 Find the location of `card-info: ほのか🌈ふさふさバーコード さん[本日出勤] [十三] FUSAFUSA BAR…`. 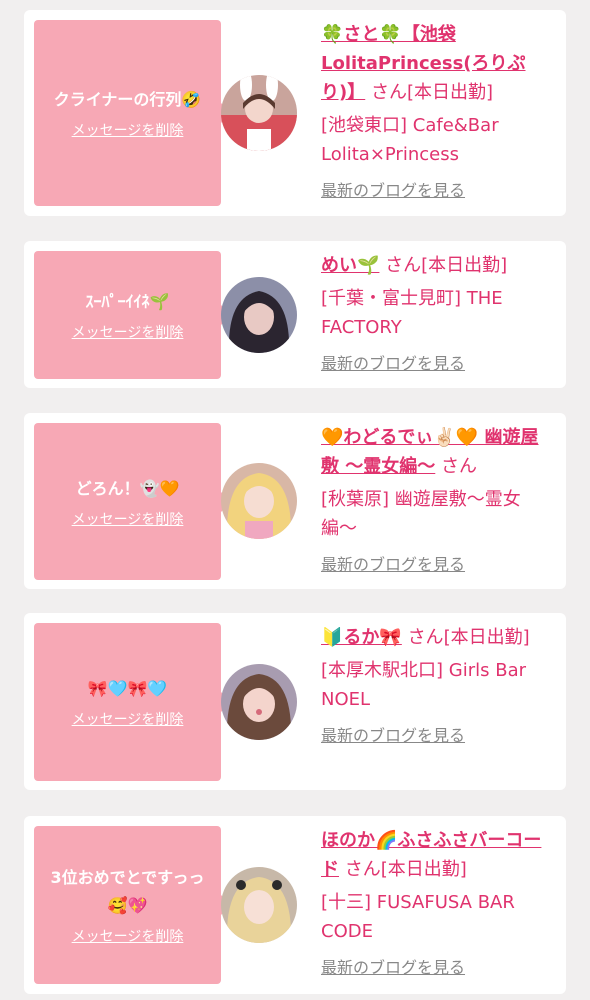

card-info: ほのか🌈ふさふさバーコード さん[本日出勤] [十三] FUSAFUSA BAR… is located at coordinates (437, 902).